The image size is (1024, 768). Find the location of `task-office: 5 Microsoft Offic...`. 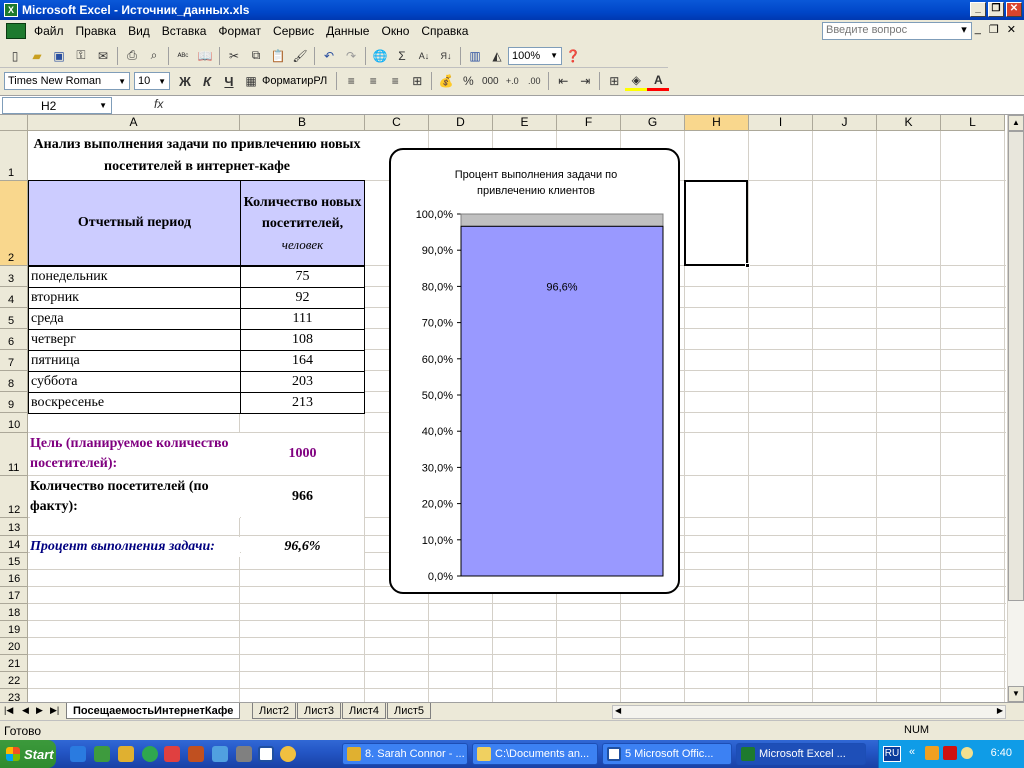

task-office: 5 Microsoft Offic... is located at coordinates (667, 754).